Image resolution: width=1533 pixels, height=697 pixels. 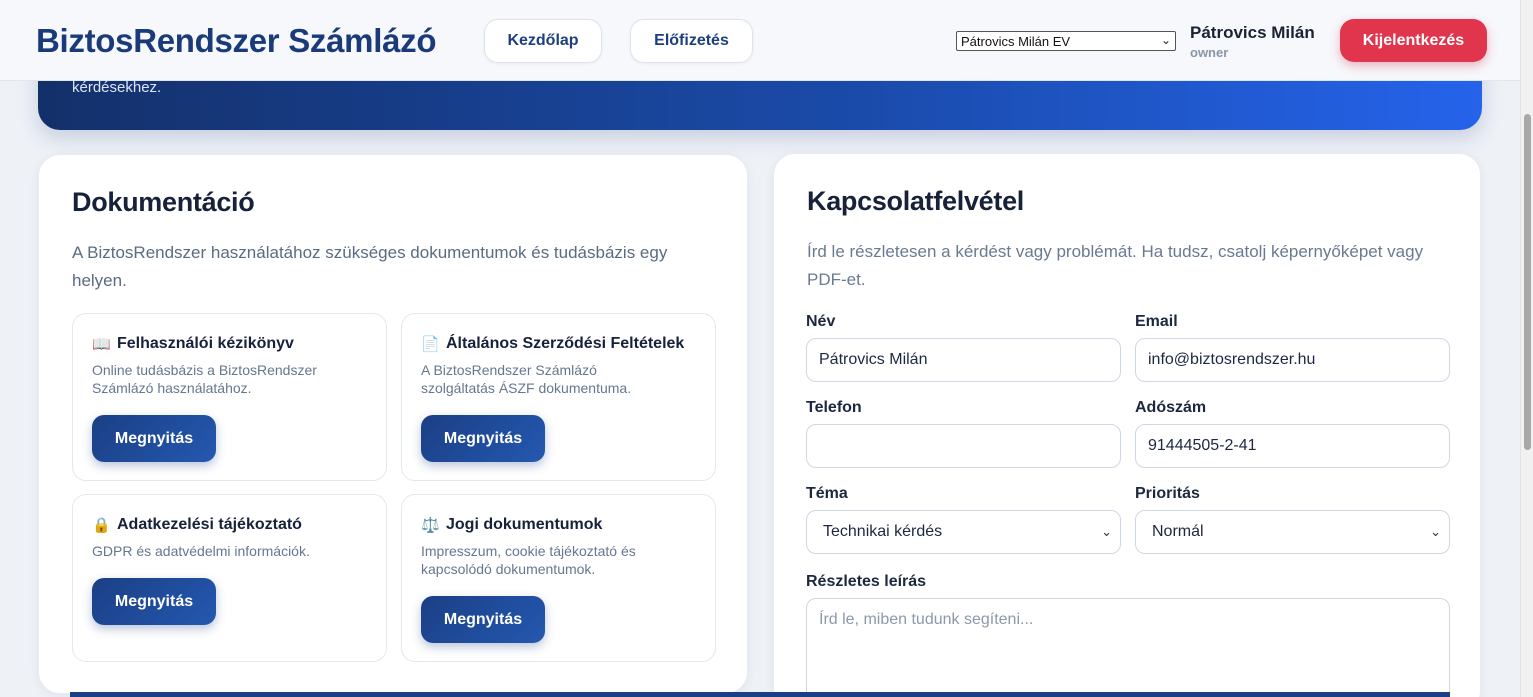 What do you see at coordinates (565, 343) in the screenshot?
I see `doc-tile-title-text: Általános Szerződési Feltételek` at bounding box center [565, 343].